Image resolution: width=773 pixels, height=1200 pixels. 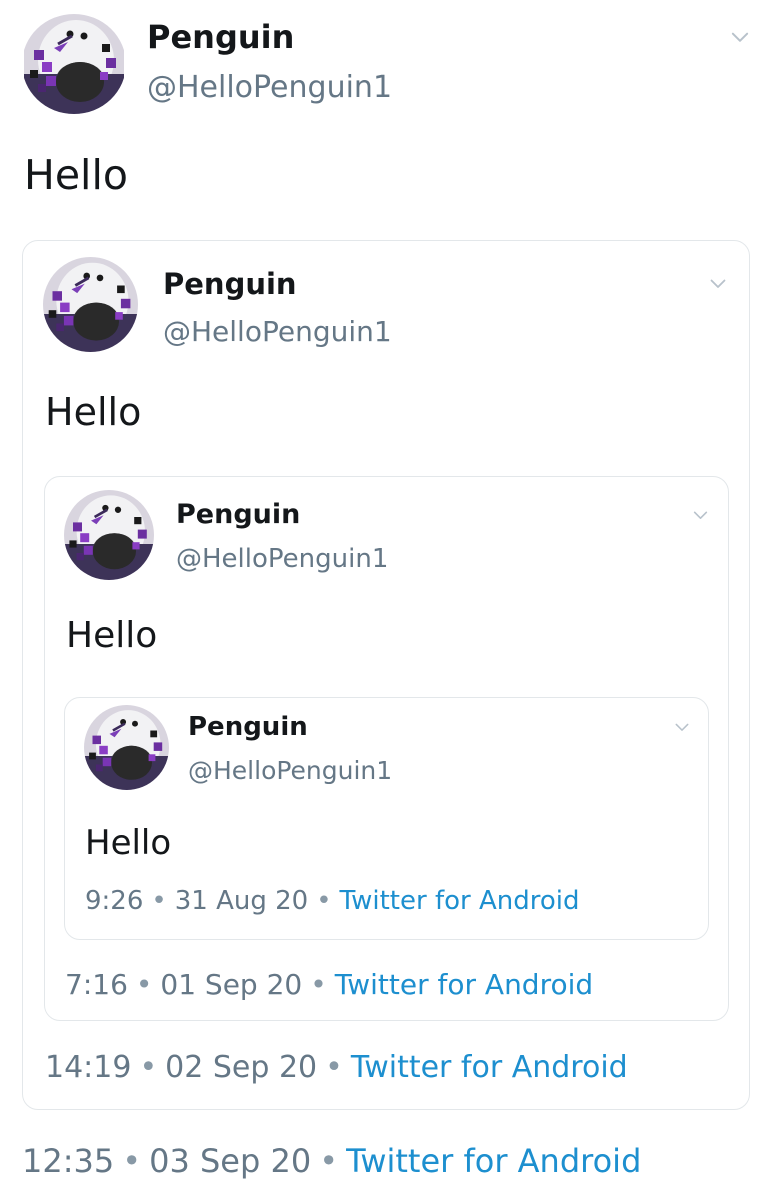 What do you see at coordinates (231, 984) in the screenshot?
I see `tweet-date: 01 Sep 20` at bounding box center [231, 984].